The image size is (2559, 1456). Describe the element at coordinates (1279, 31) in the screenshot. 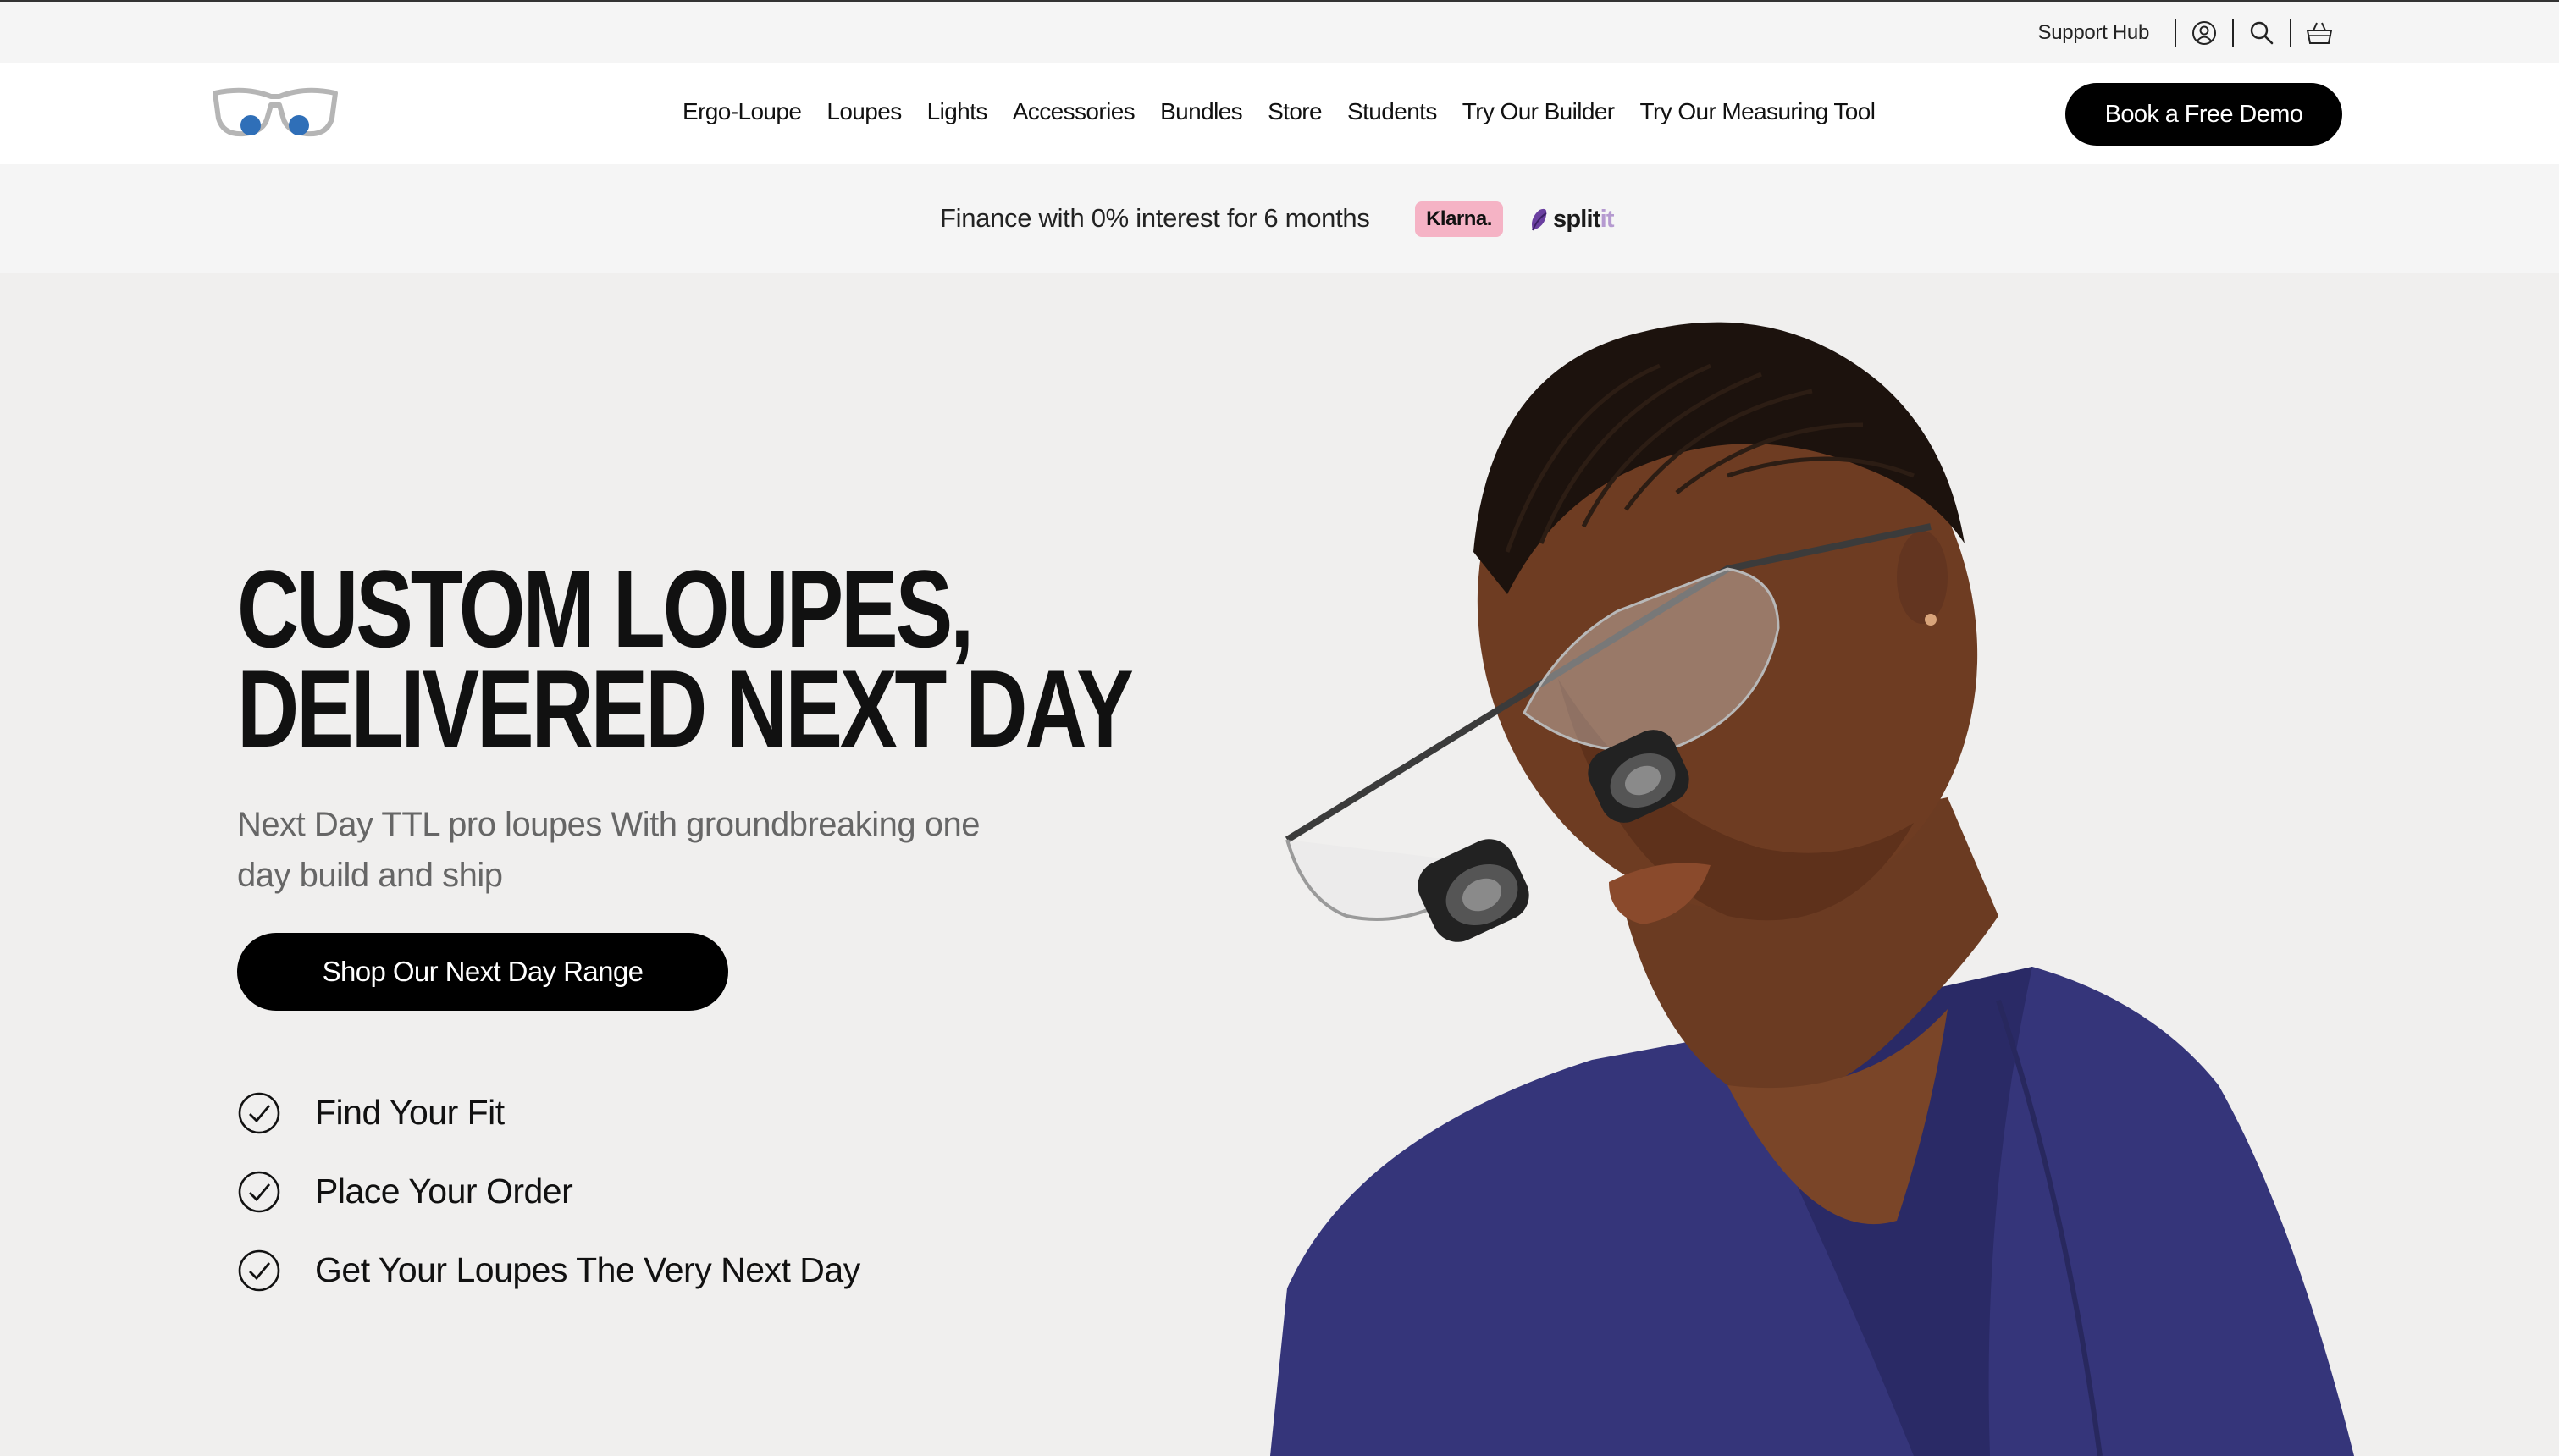

I see `utility-bar: Support Hub` at that location.